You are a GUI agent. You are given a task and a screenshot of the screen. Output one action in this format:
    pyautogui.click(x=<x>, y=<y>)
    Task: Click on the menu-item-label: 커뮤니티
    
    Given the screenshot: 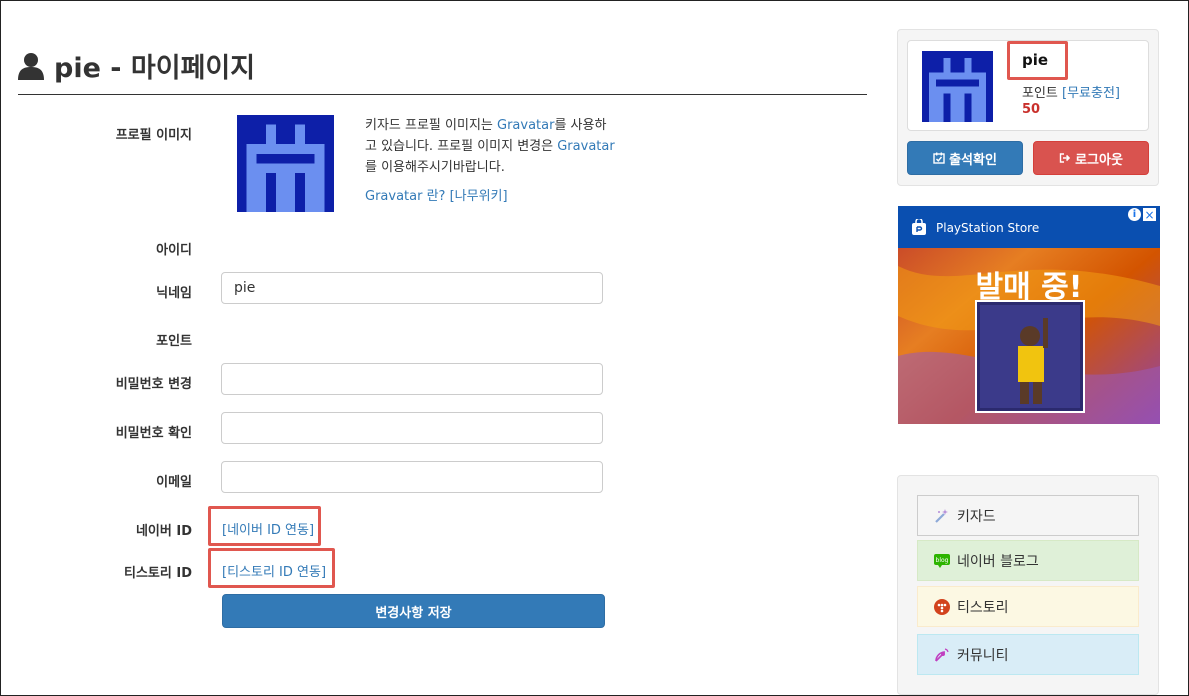 What is the action you would take?
    pyautogui.click(x=983, y=655)
    